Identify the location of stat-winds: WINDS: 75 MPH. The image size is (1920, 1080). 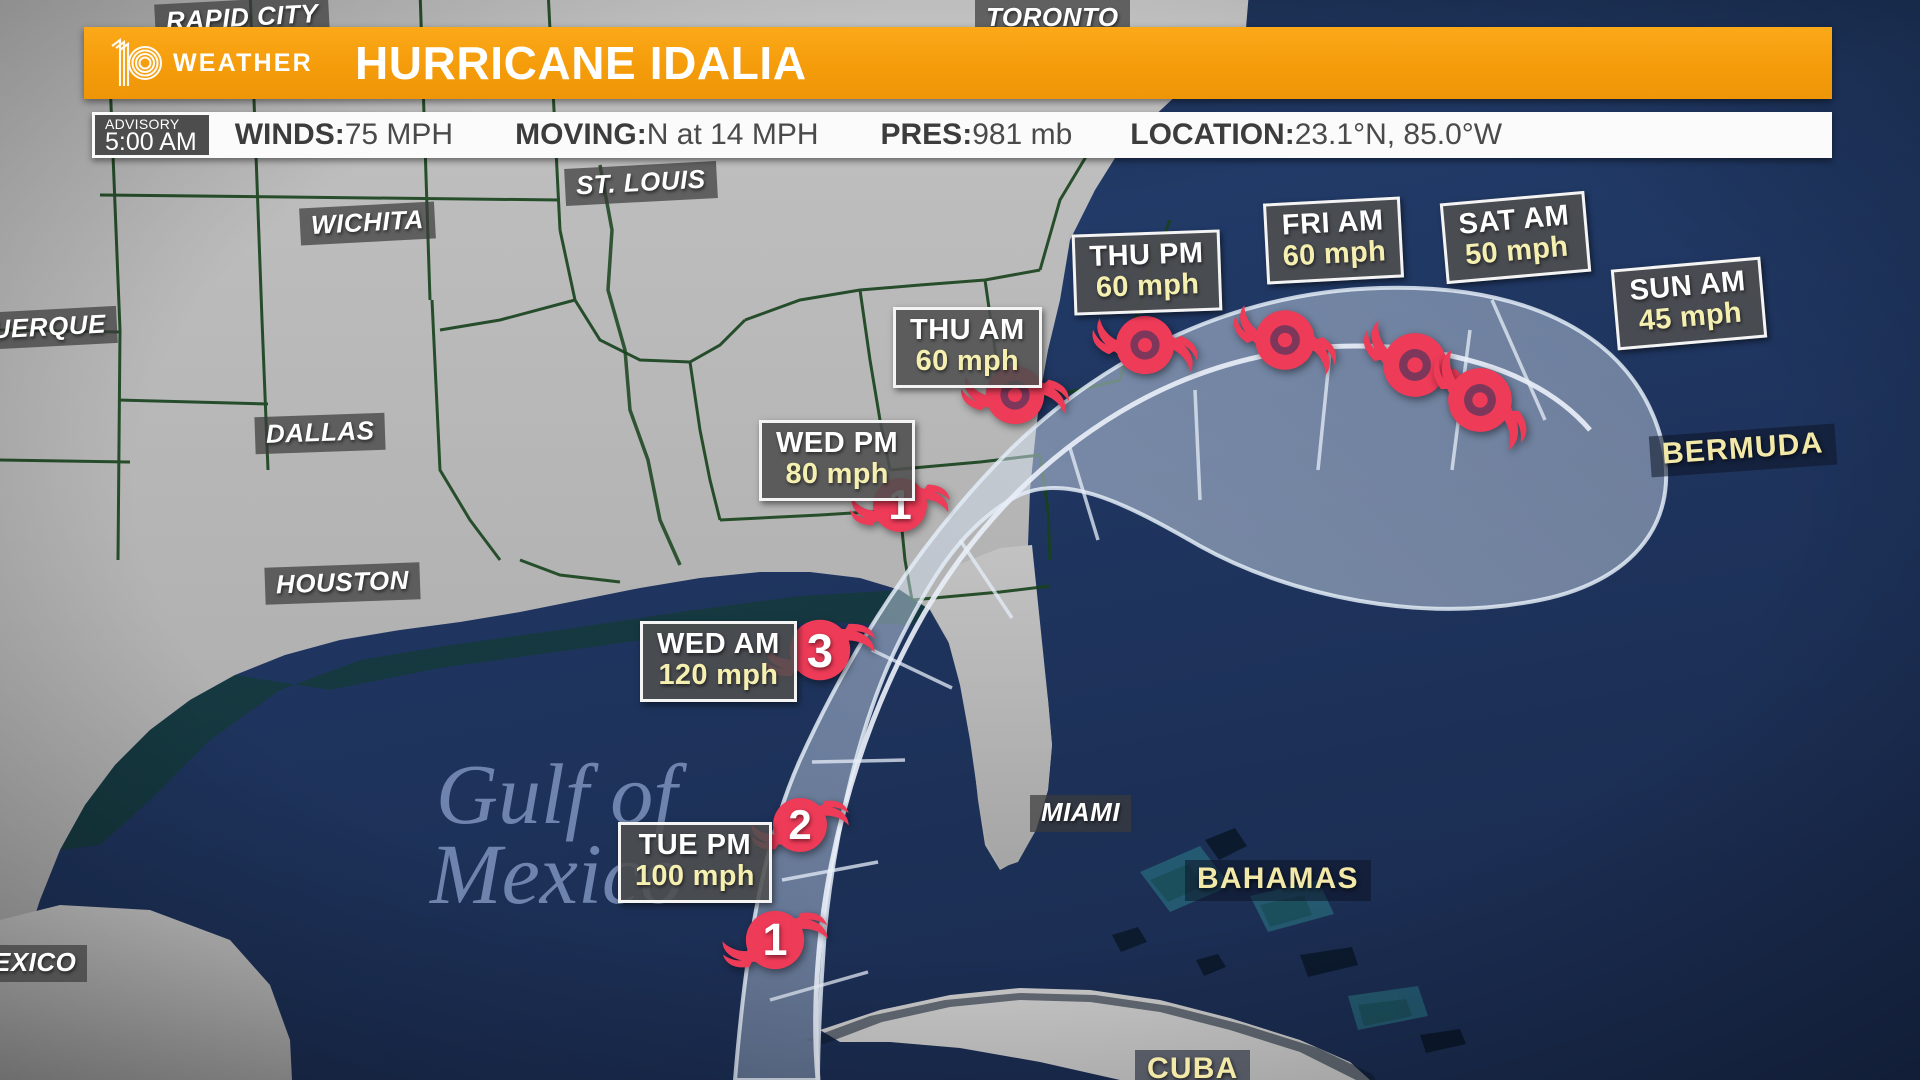
(344, 135).